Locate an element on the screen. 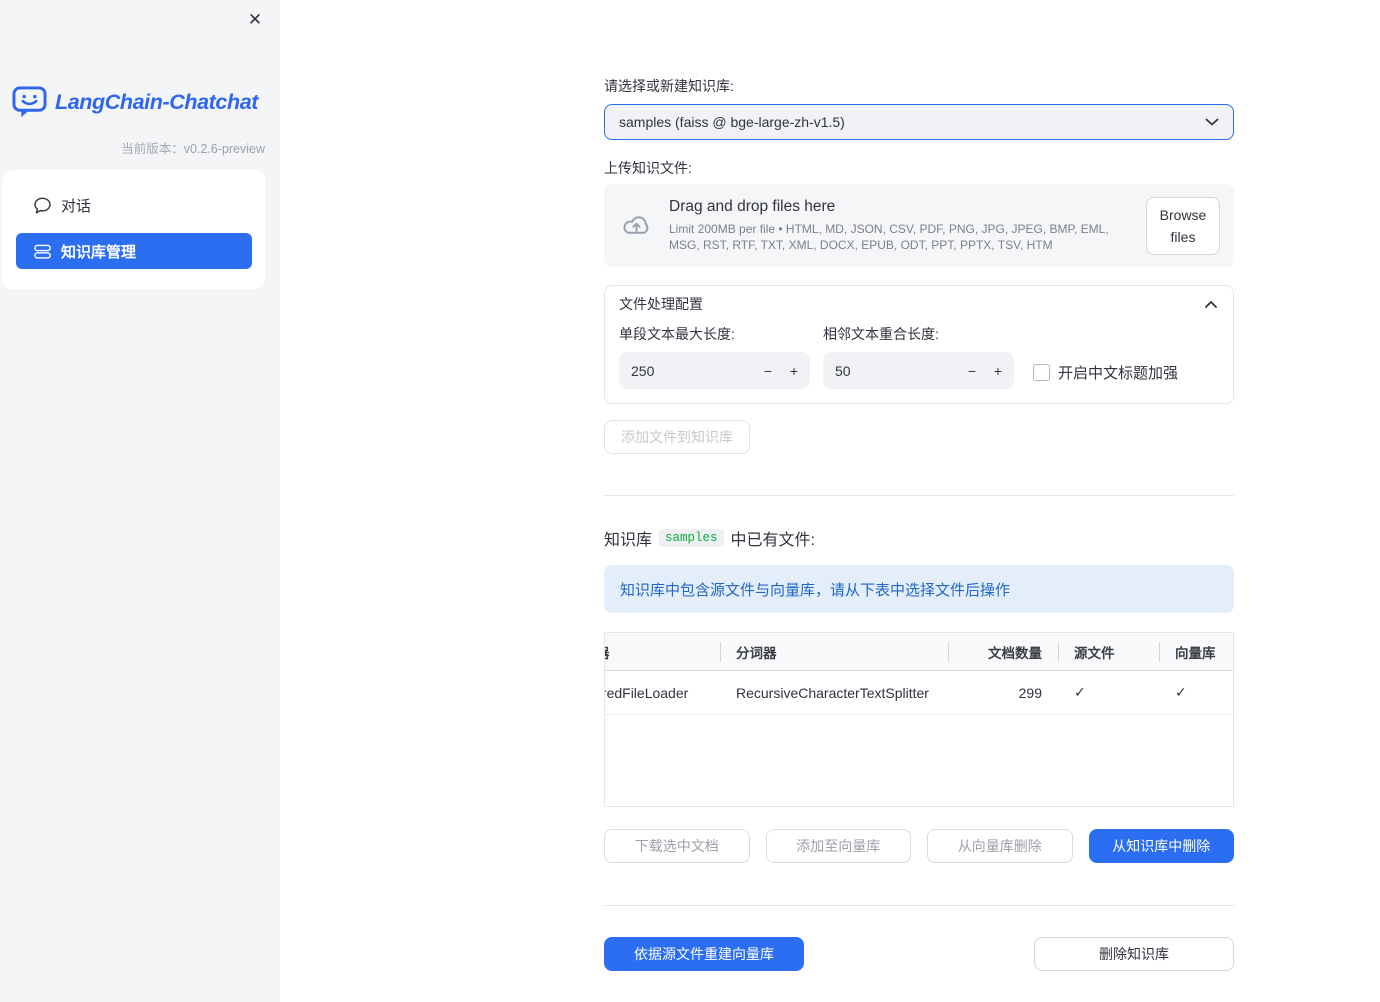  zh-title-enhance-label: 开启中文标题加强 is located at coordinates (1118, 372).